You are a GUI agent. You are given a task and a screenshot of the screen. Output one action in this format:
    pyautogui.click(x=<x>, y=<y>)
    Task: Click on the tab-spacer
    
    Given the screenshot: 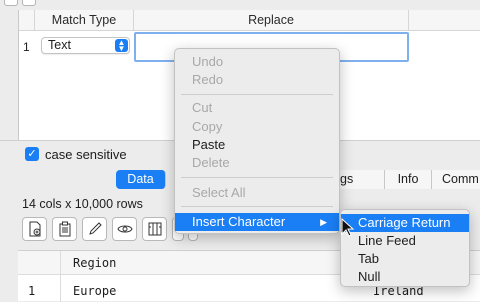 What is the action you would take?
    pyautogui.click(x=67, y=179)
    